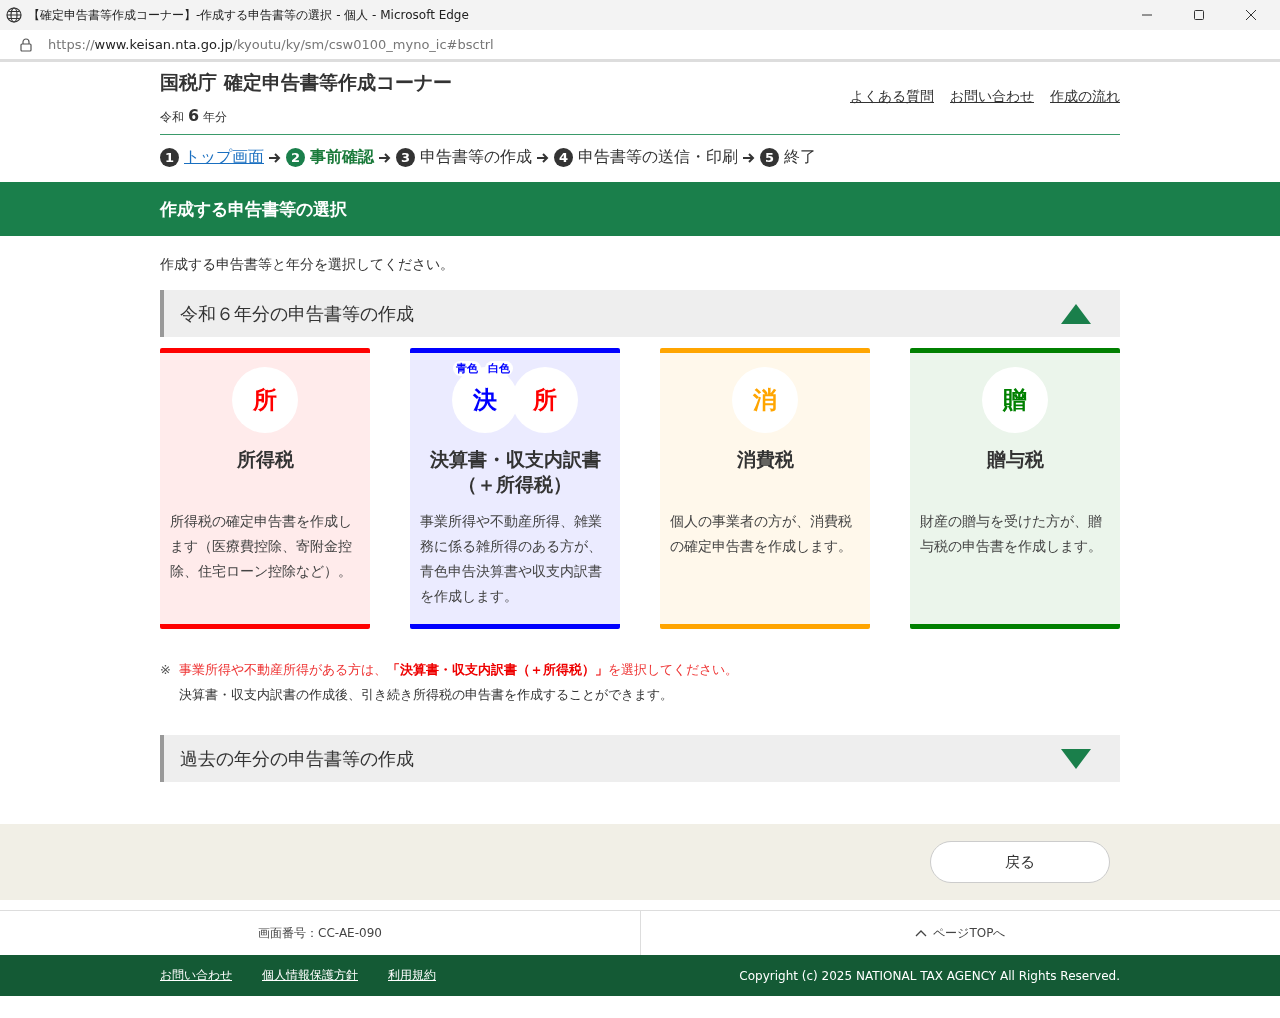 The height and width of the screenshot is (1018, 1280). Describe the element at coordinates (929, 975) in the screenshot. I see `copyright-text: Copyright (c) 2025 NATIONAL TAX AGENCY All Rights Reserved.` at that location.